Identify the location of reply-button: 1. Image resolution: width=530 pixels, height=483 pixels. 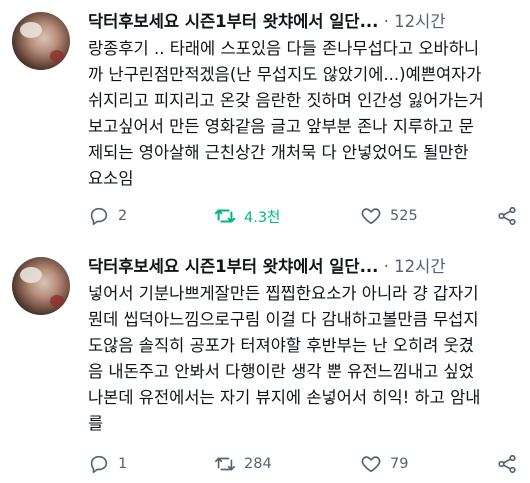
(107, 464).